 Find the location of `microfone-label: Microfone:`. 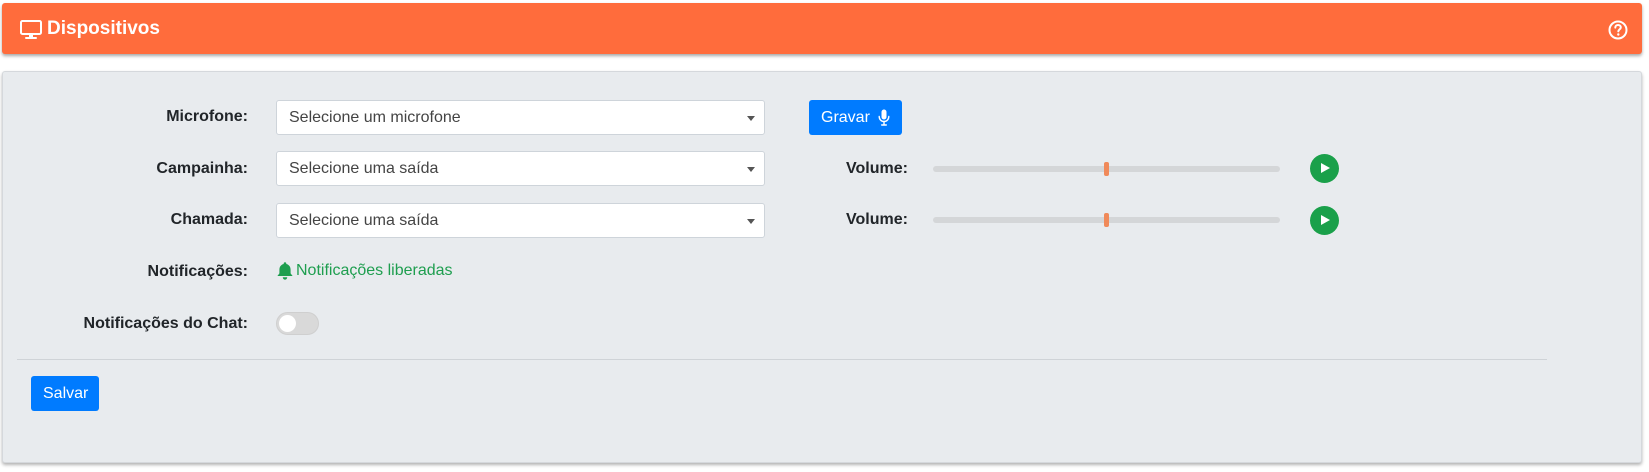

microfone-label: Microfone: is located at coordinates (207, 116).